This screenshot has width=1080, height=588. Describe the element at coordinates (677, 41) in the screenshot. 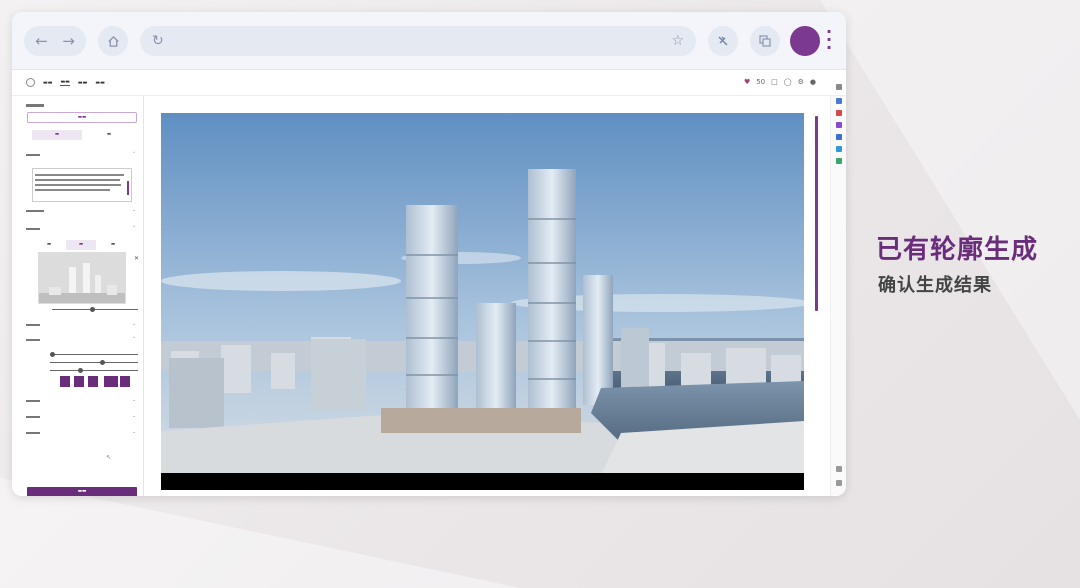

I see `star-icon: ☆` at that location.